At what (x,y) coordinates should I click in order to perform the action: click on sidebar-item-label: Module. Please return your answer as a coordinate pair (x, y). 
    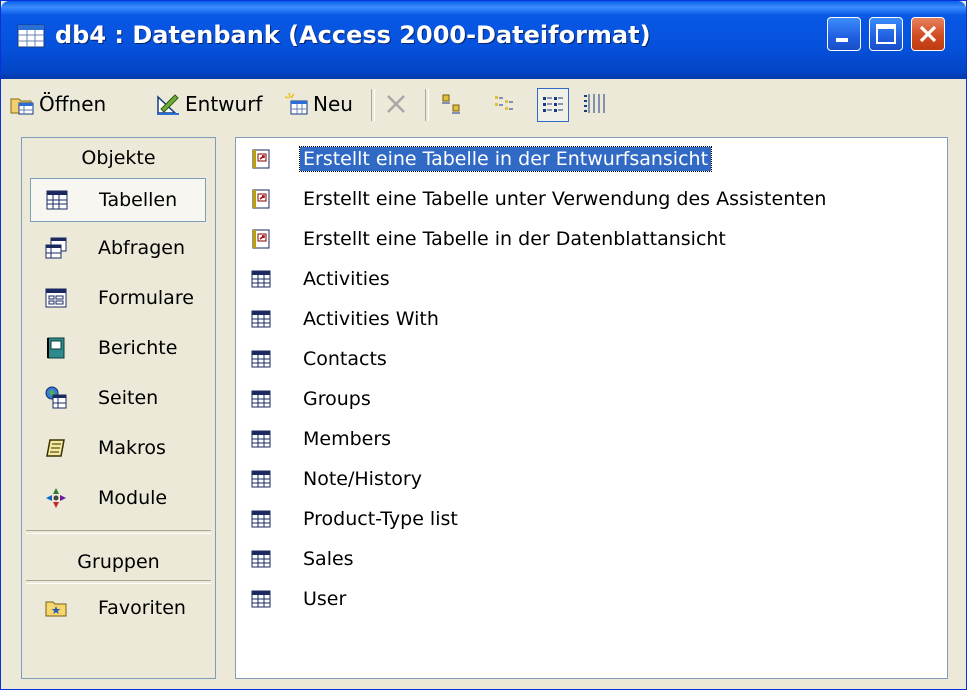
    Looking at the image, I should click on (133, 498).